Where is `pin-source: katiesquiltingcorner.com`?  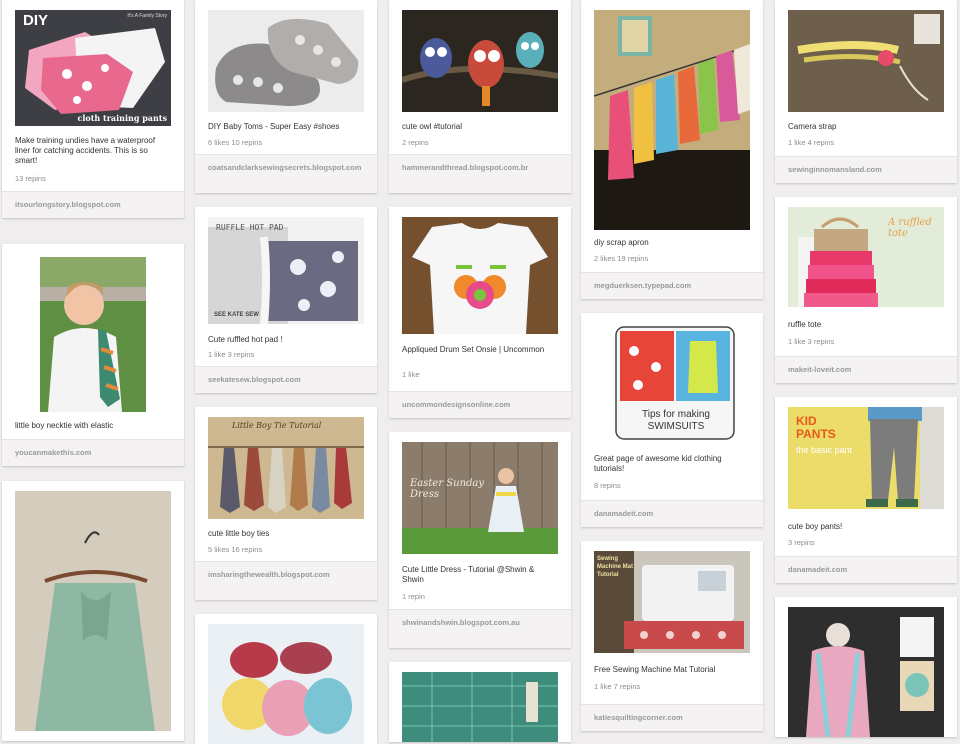
pin-source: katiesquiltingcorner.com is located at coordinates (672, 718).